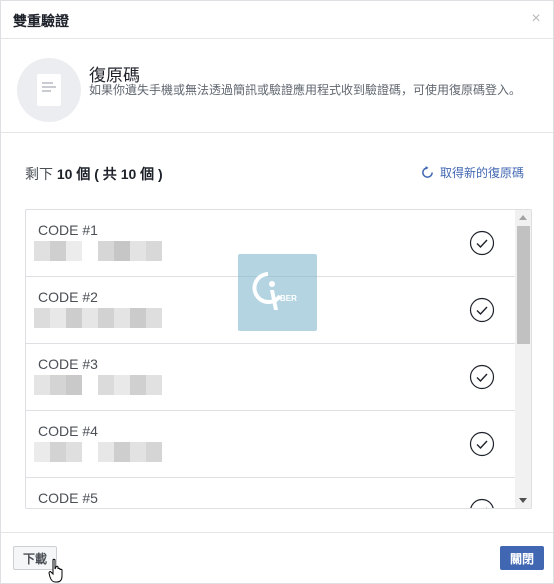 The image size is (554, 584). Describe the element at coordinates (523, 359) in the screenshot. I see `scrollbar` at that location.